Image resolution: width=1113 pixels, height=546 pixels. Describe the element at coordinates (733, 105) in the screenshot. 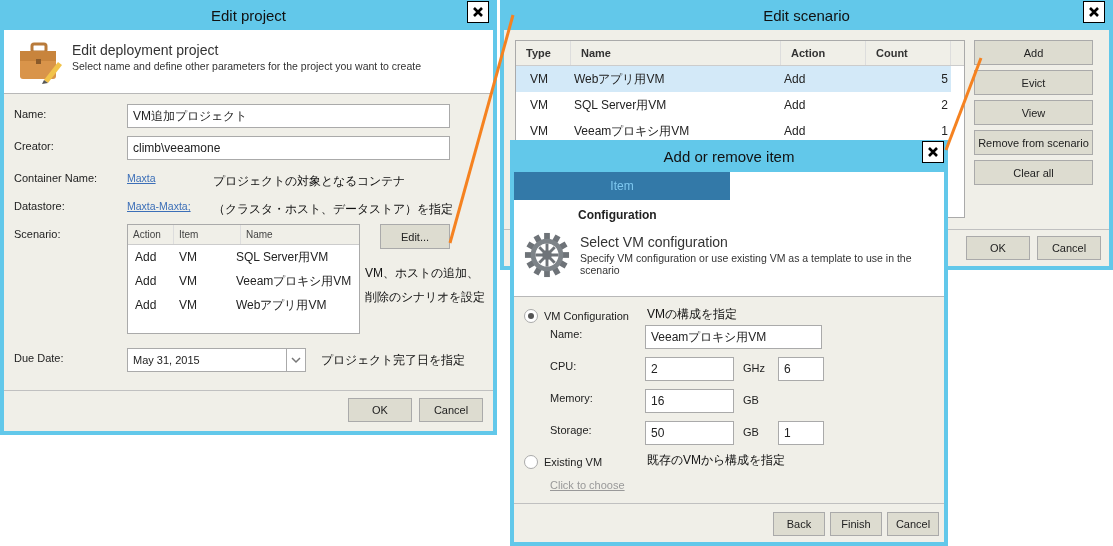

I see `table-row: VM SQL Server用VM Add 2` at that location.